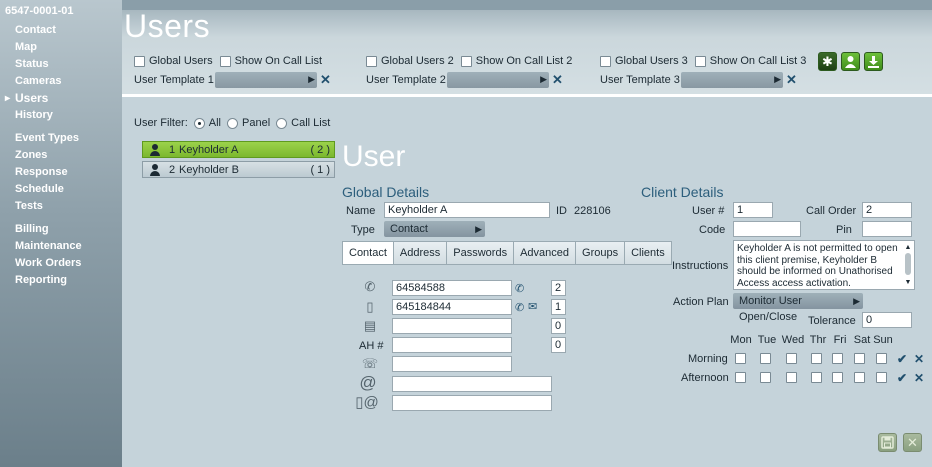  Describe the element at coordinates (558, 326) in the screenshot. I see `fax-order-field: 0` at that location.